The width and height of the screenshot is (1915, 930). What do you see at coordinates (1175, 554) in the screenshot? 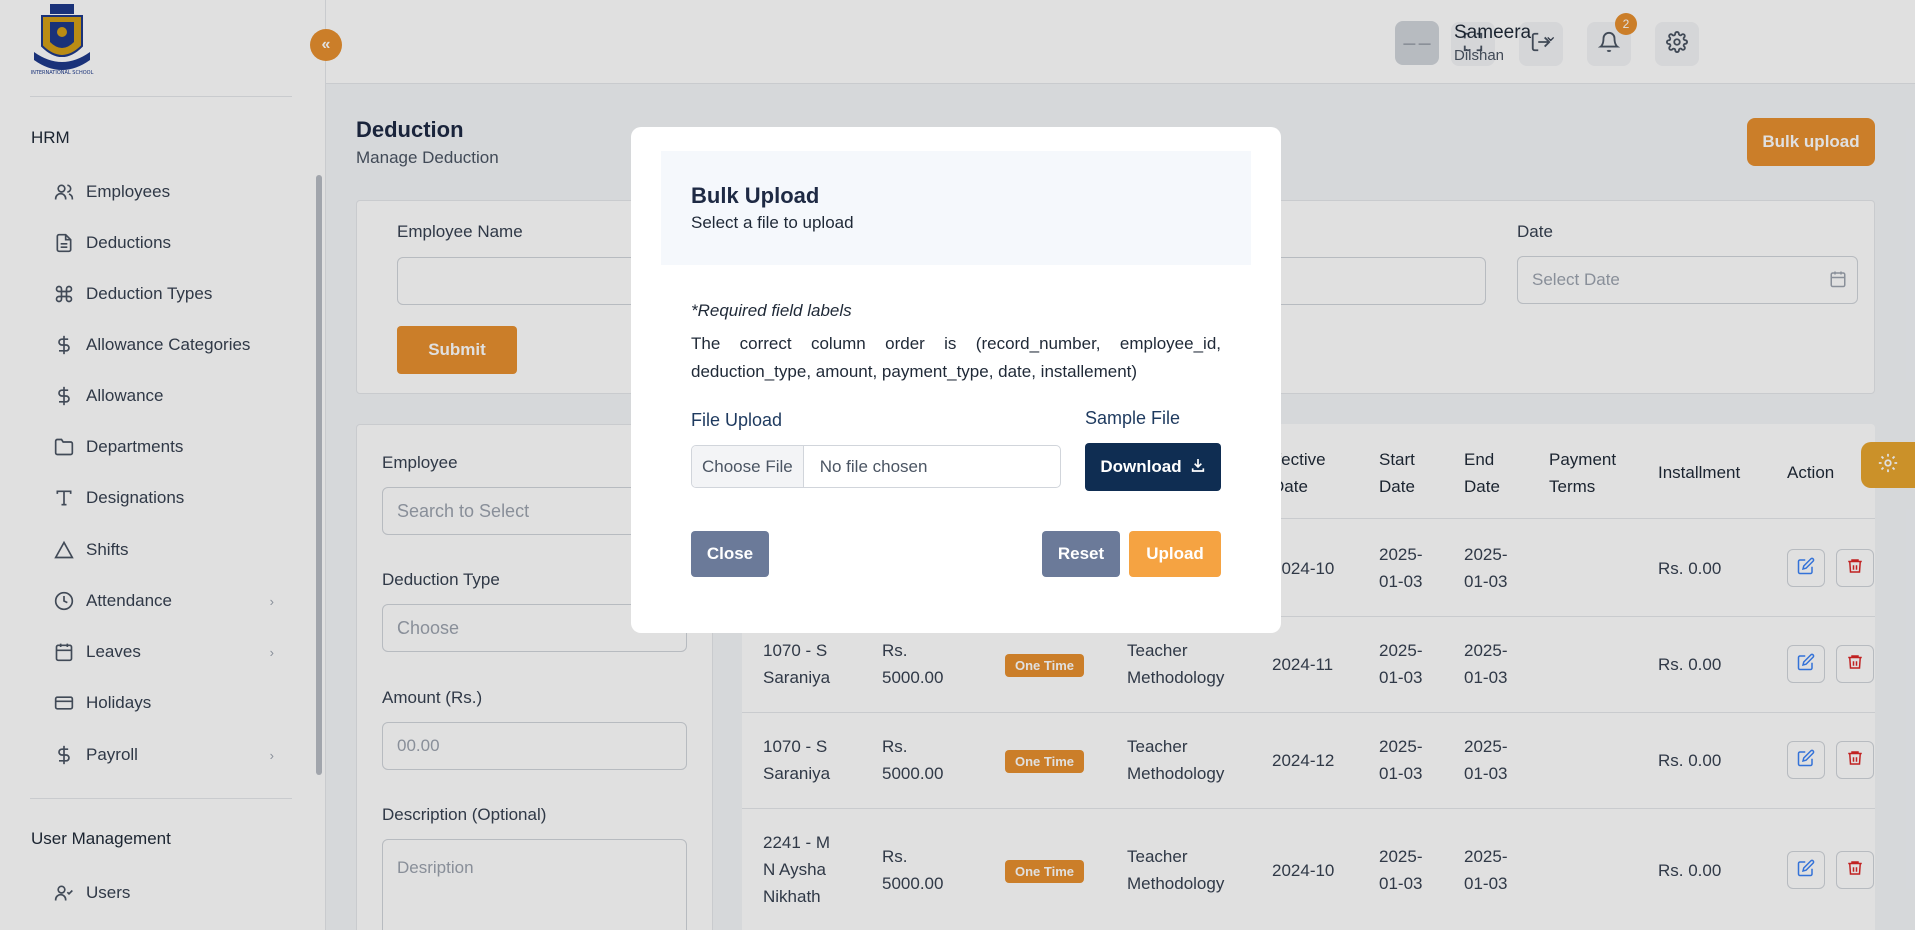
I see `upload-button: Upload` at bounding box center [1175, 554].